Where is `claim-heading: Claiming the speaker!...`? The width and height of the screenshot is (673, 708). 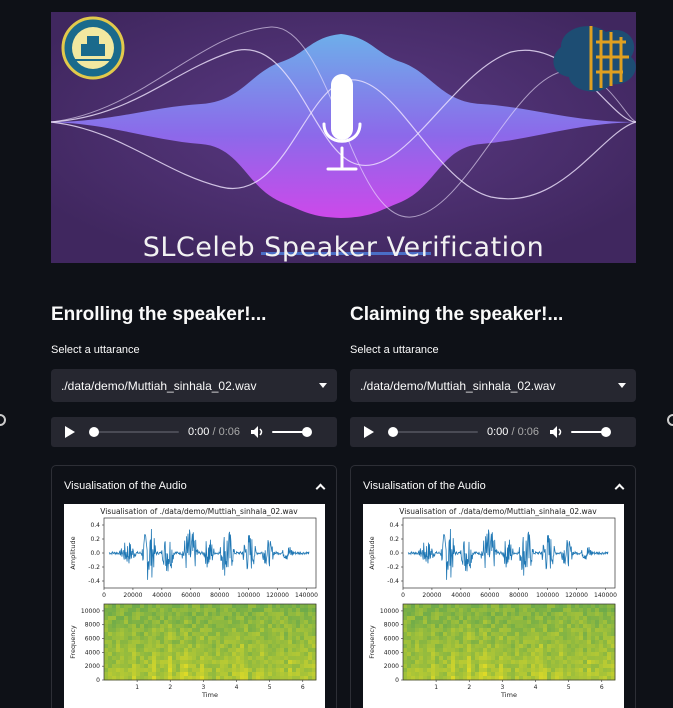 claim-heading: Claiming the speaker!... is located at coordinates (457, 314).